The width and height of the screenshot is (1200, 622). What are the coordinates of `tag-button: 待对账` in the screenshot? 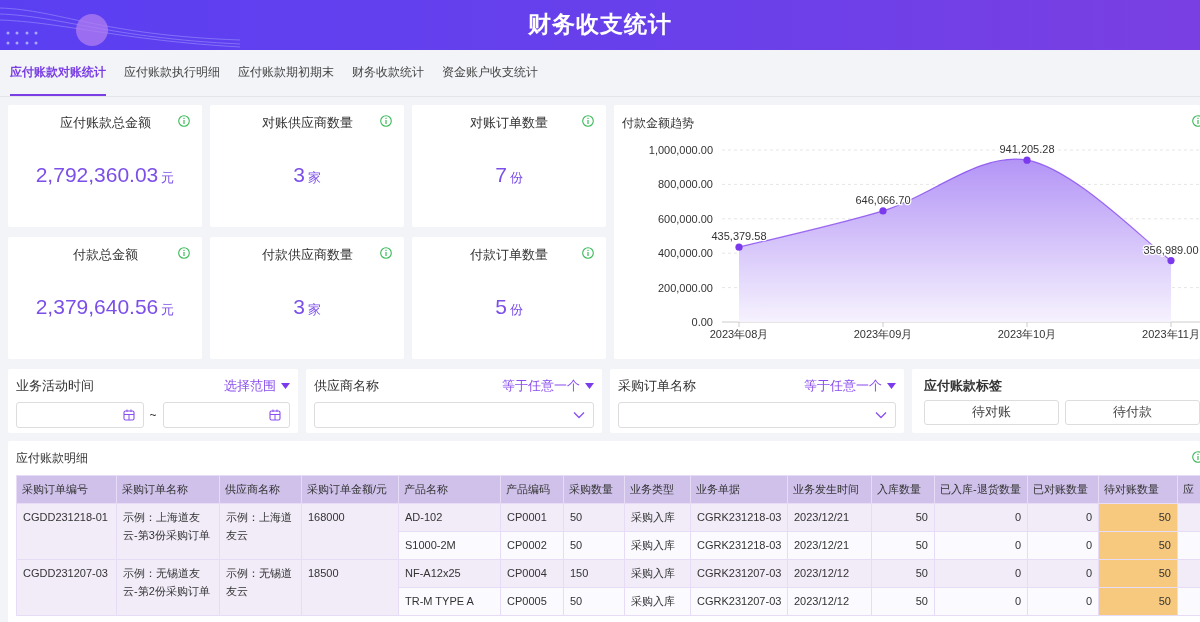 It's located at (991, 412).